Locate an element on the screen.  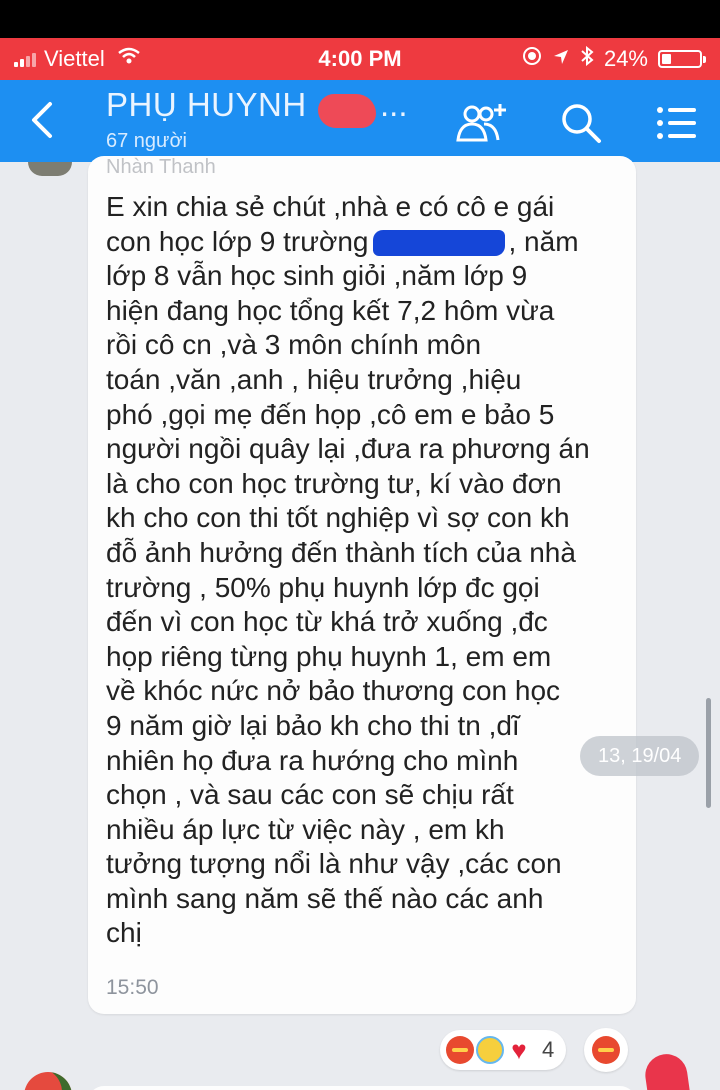
message-line: con học lớp 9 trường , năm is located at coordinates (366, 242).